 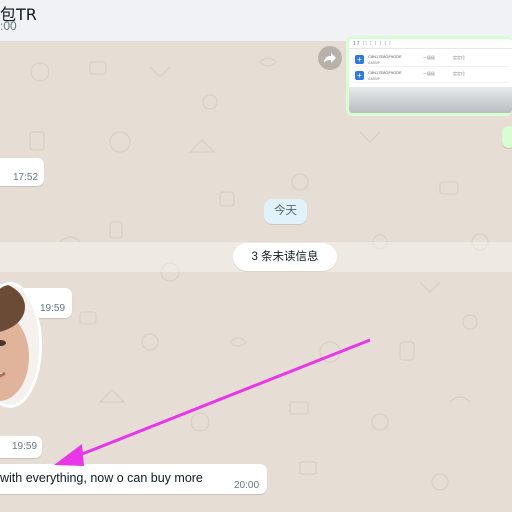 I want to click on message-time: 17:52, so click(x=26, y=177).